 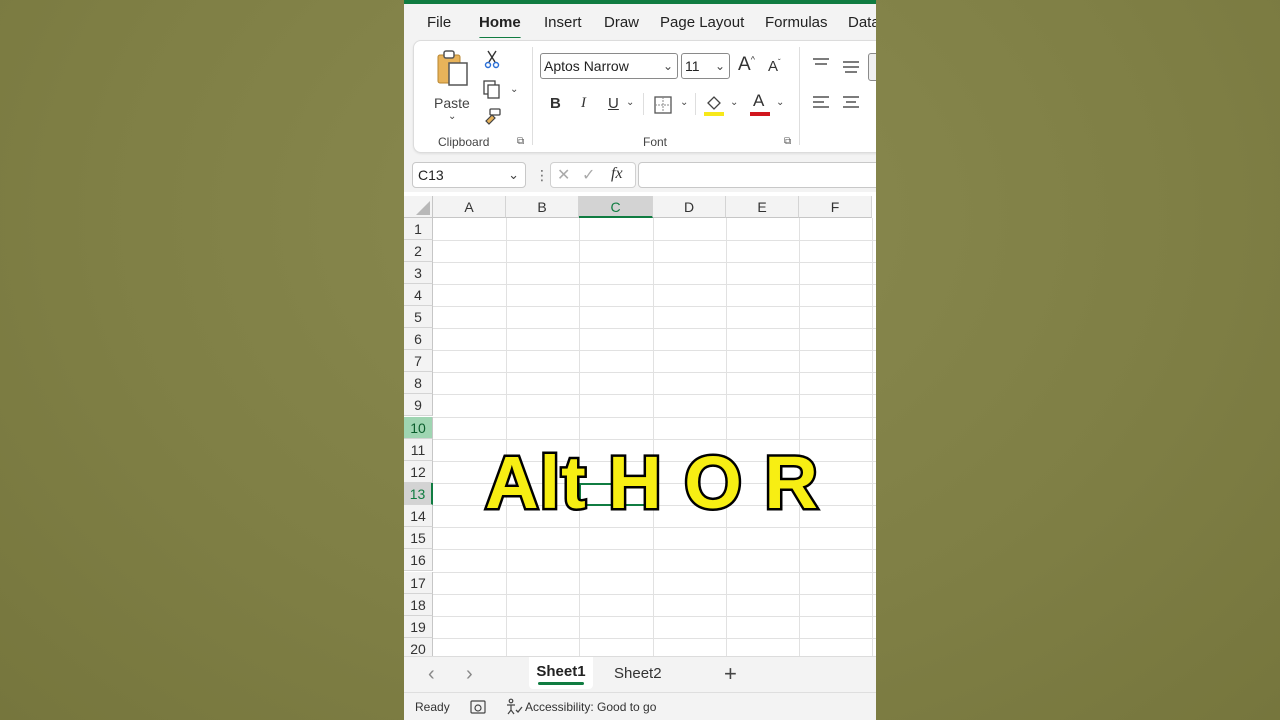 I want to click on column-header-a: A, so click(x=469, y=207).